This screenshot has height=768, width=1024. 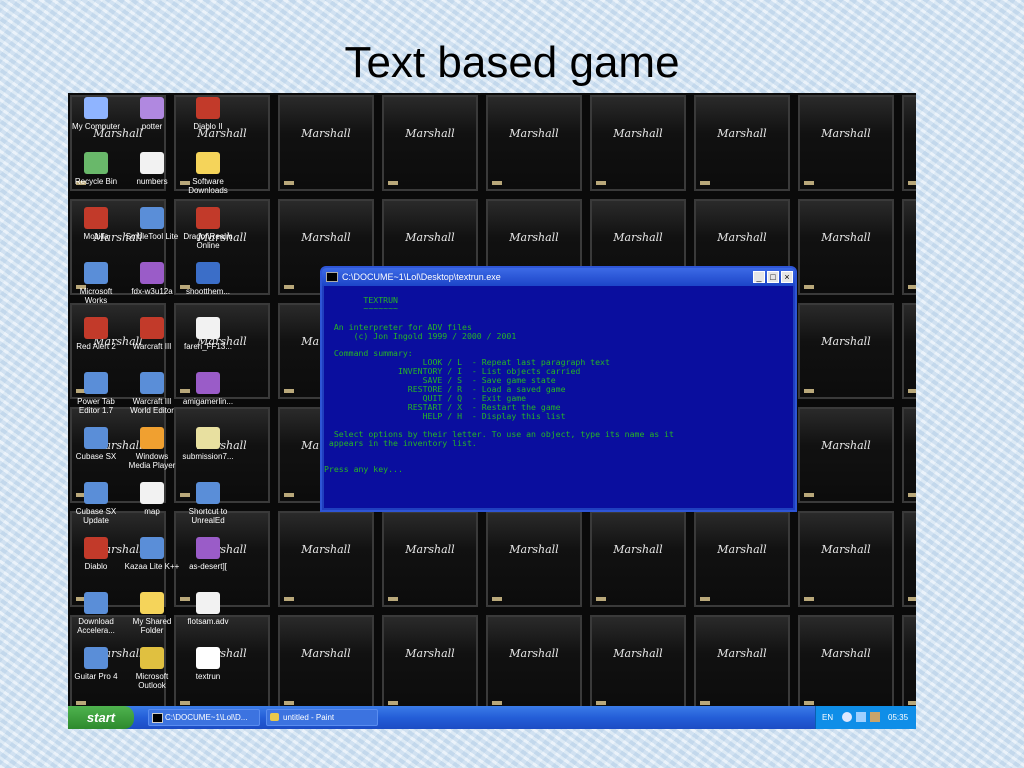 I want to click on desktop-icon: My Computer, so click(x=96, y=114).